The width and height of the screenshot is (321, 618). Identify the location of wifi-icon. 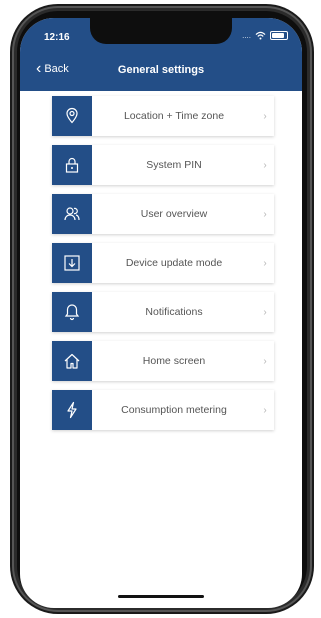
(260, 35).